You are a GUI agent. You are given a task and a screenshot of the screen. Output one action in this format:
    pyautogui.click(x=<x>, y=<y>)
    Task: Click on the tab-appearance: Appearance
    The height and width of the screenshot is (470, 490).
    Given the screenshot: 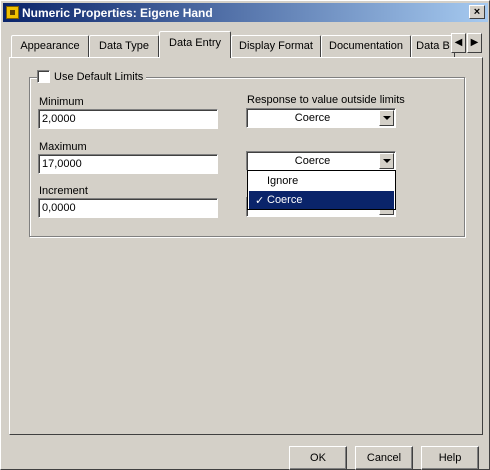 What is the action you would take?
    pyautogui.click(x=50, y=46)
    